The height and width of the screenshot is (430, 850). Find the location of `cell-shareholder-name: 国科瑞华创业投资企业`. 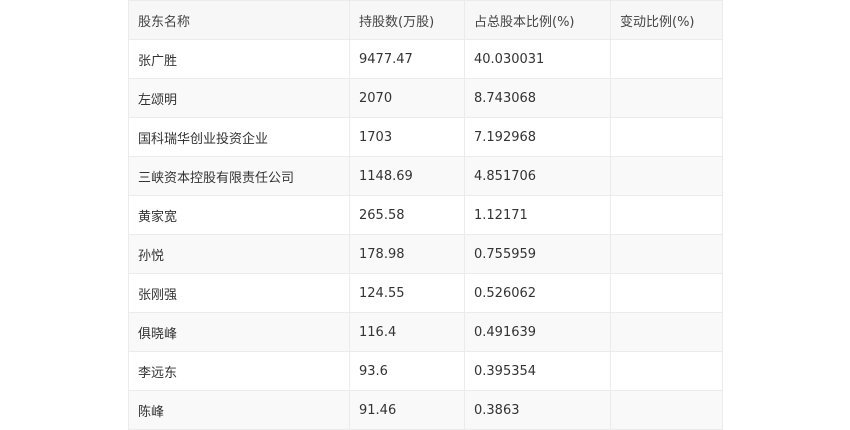

cell-shareholder-name: 国科瑞华创业投资企业 is located at coordinates (239, 137).